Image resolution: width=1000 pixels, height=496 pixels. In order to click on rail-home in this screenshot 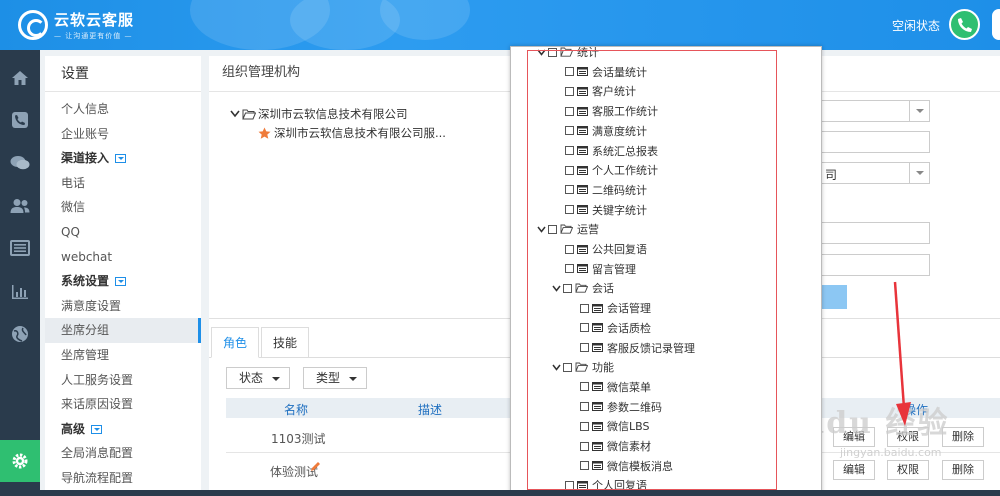, I will do `click(20, 78)`.